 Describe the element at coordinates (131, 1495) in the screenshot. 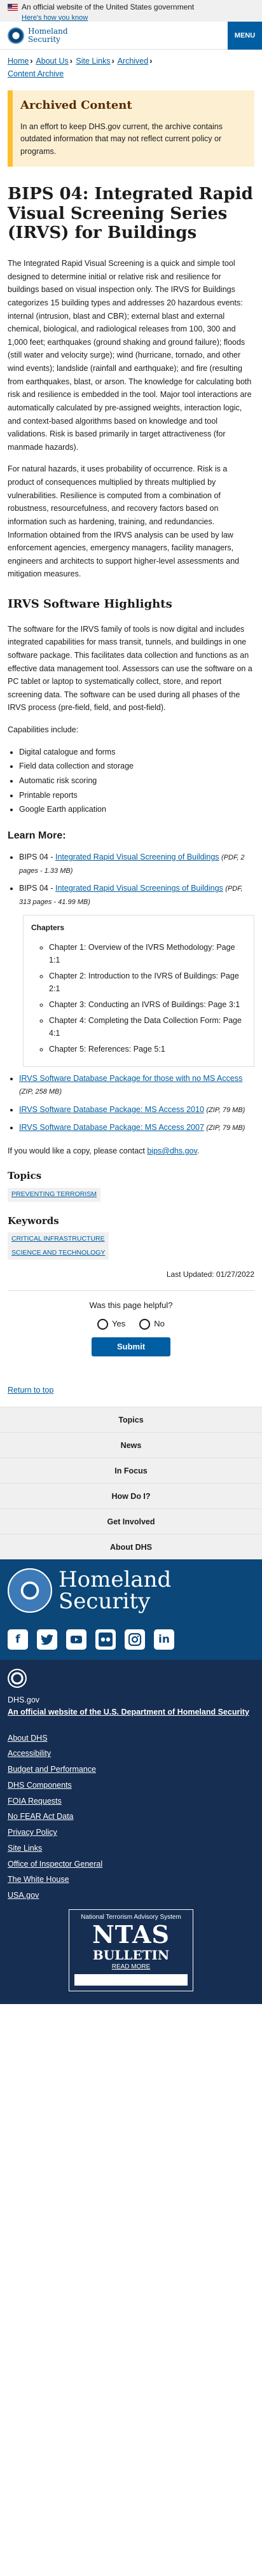

I see `footer-nav-how-do-i: How Do I?` at that location.